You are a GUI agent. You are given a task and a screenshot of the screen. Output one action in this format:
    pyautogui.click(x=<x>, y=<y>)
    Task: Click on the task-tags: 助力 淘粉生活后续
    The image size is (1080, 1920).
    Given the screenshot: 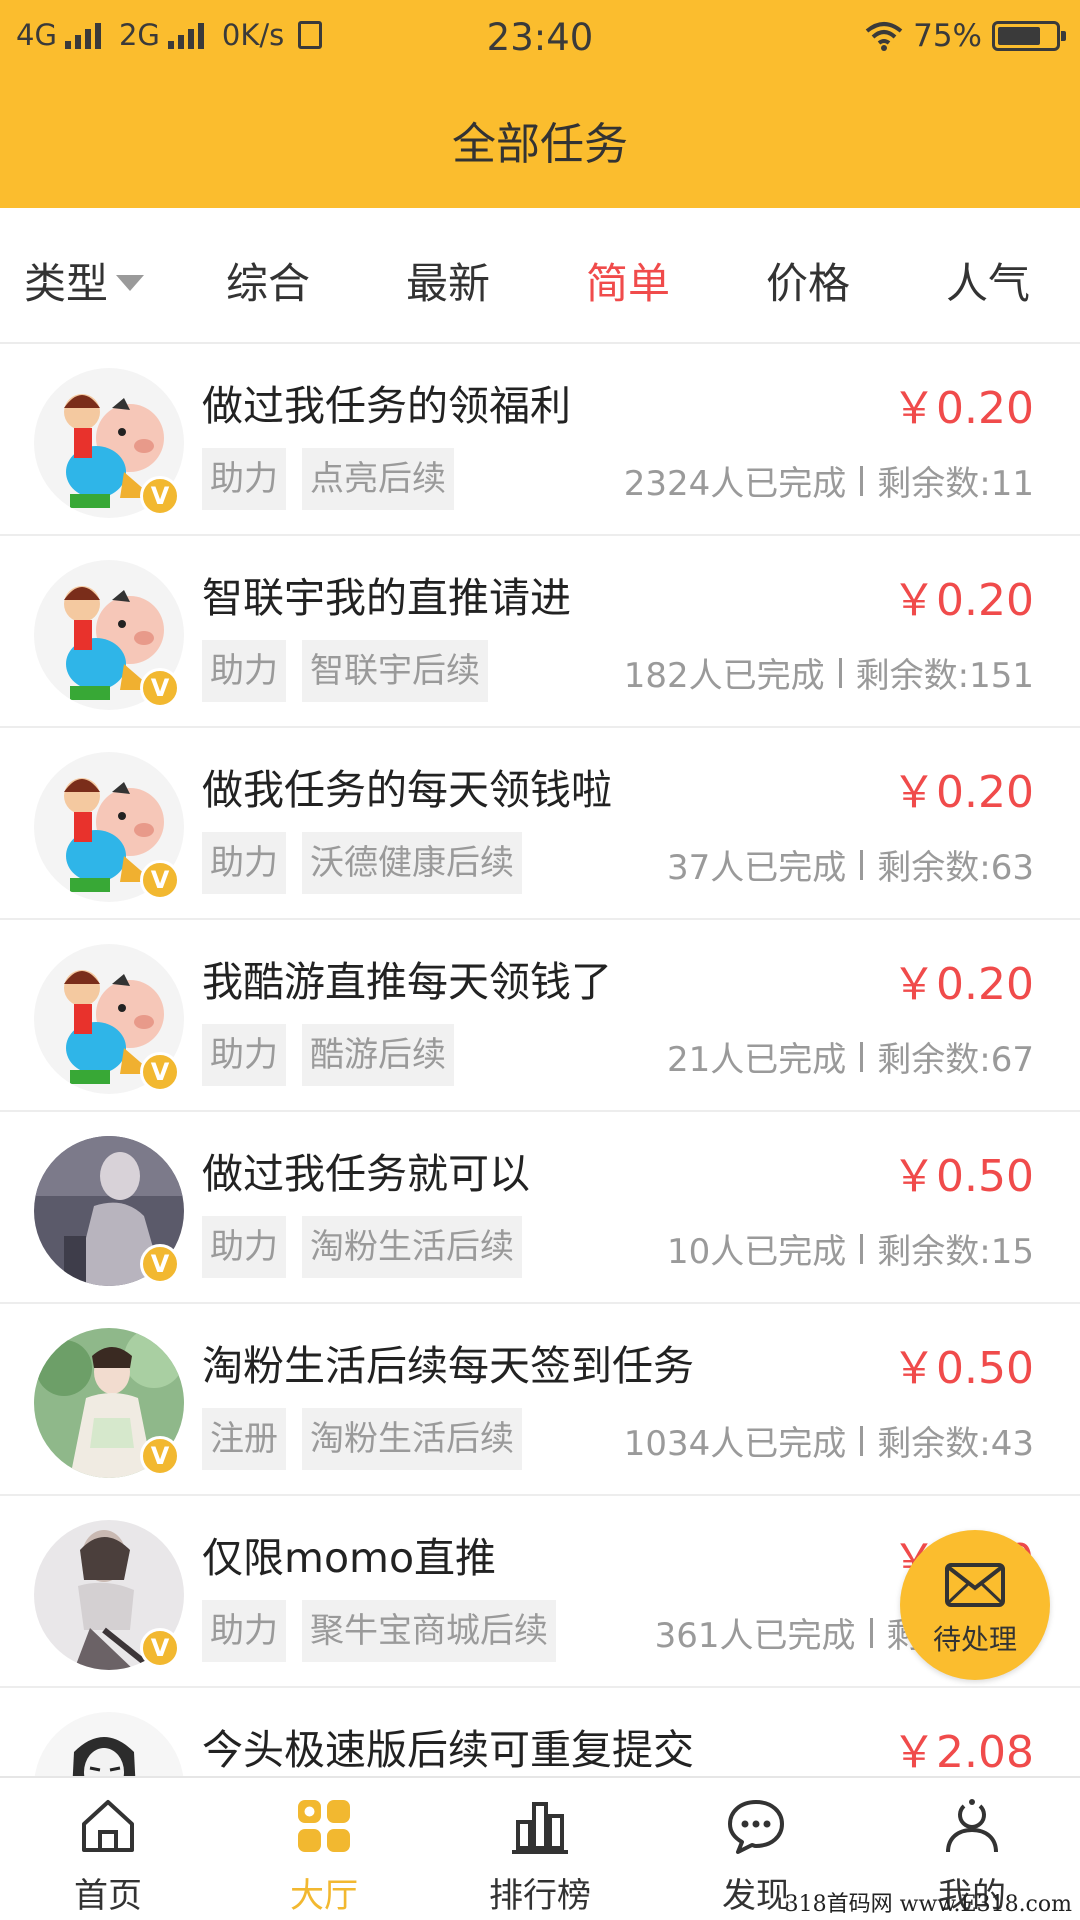 What is the action you would take?
    pyautogui.click(x=362, y=1247)
    